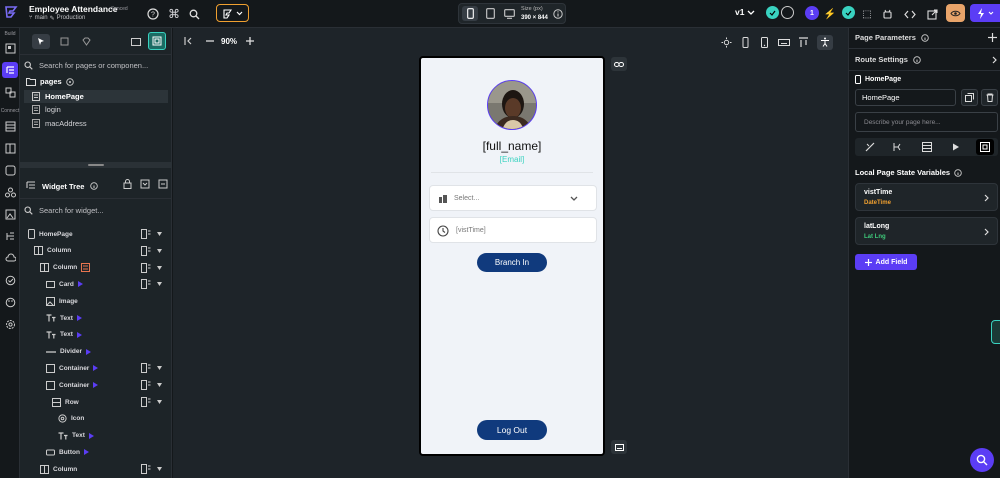 The height and width of the screenshot is (478, 1000). I want to click on copy-button, so click(969, 97).